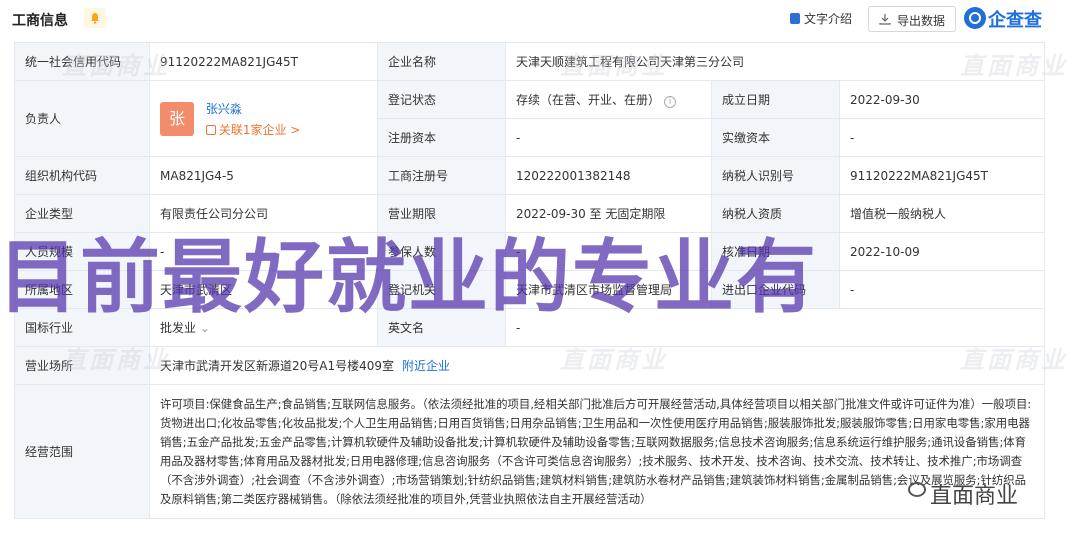 The height and width of the screenshot is (538, 1080). What do you see at coordinates (608, 175) in the screenshot?
I see `value-reg-number: 120222001382148` at bounding box center [608, 175].